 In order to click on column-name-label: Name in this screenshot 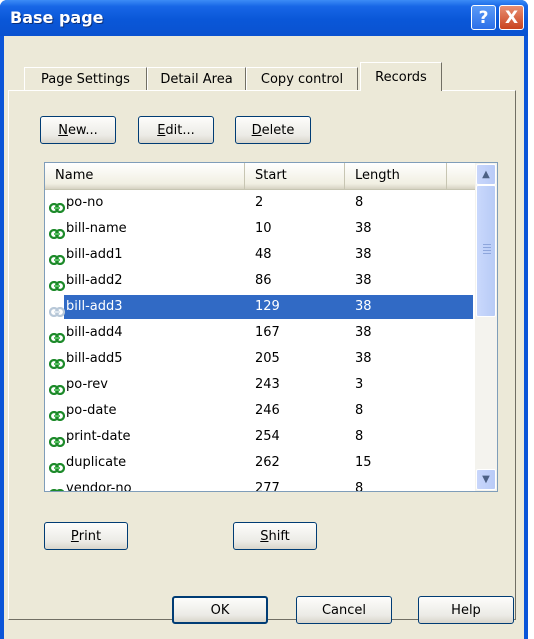, I will do `click(74, 175)`.